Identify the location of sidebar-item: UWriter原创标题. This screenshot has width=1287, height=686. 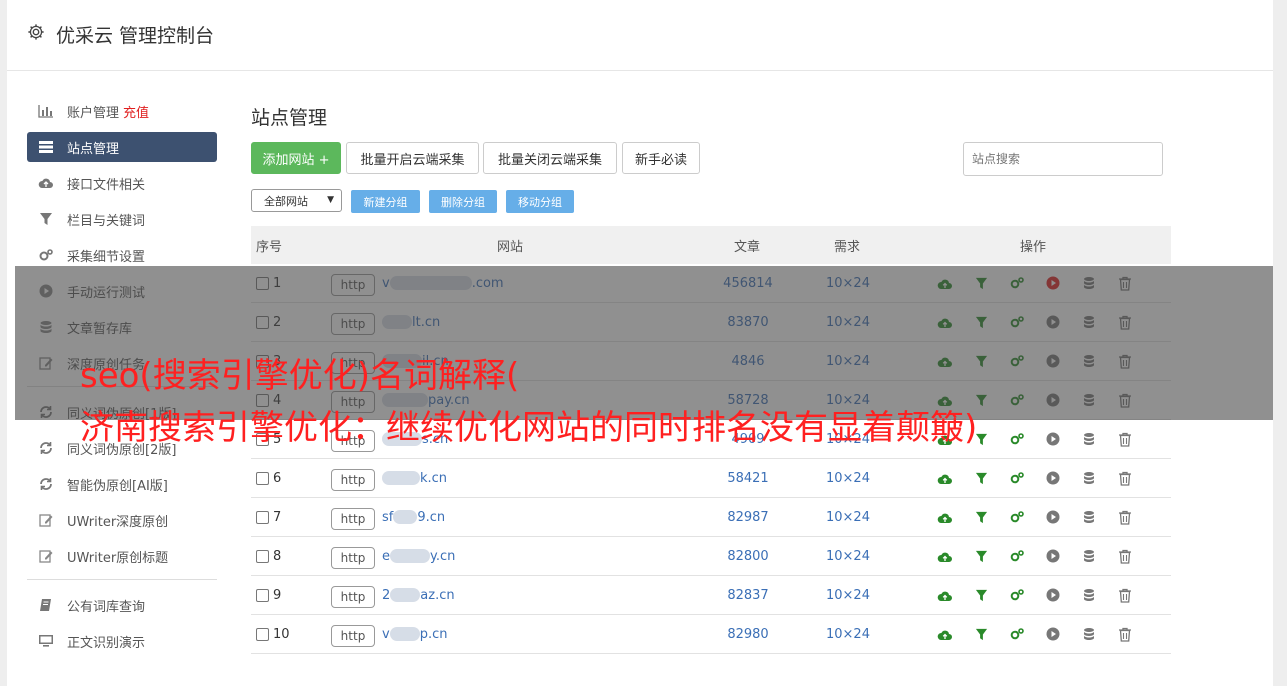
(122, 556).